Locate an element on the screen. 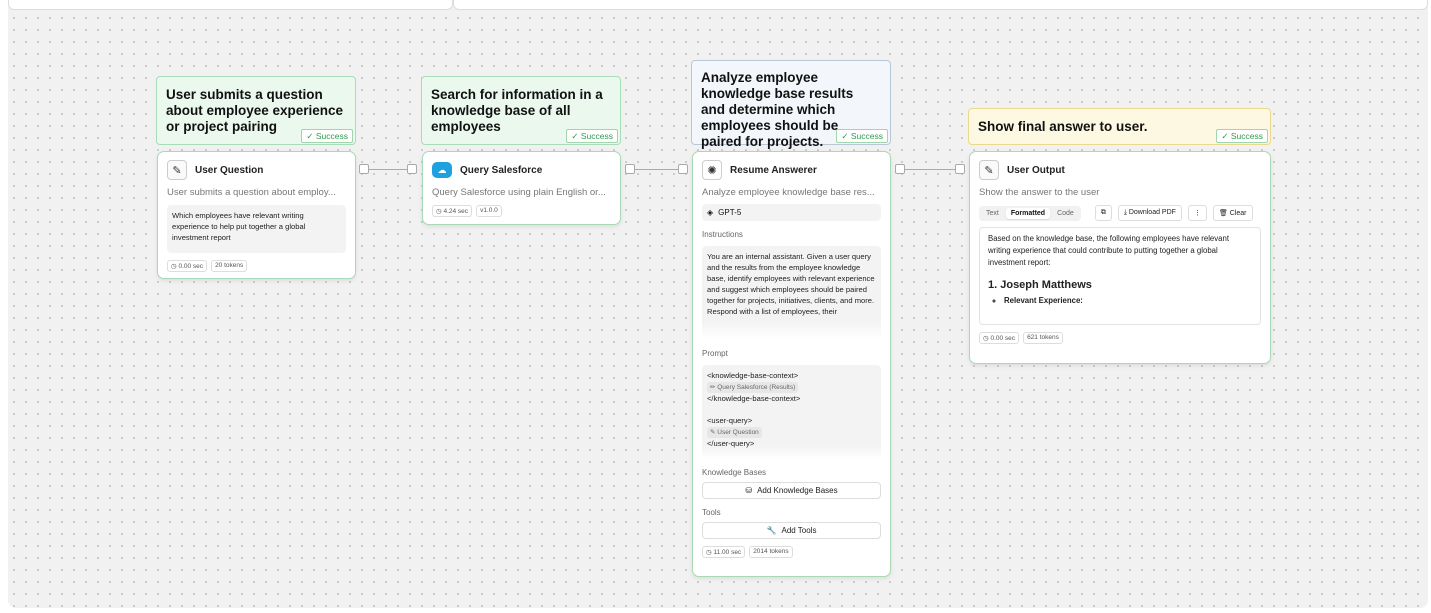 Image resolution: width=1431 pixels, height=613 pixels. add-tools-button: 🔧 Add Tools is located at coordinates (791, 530).